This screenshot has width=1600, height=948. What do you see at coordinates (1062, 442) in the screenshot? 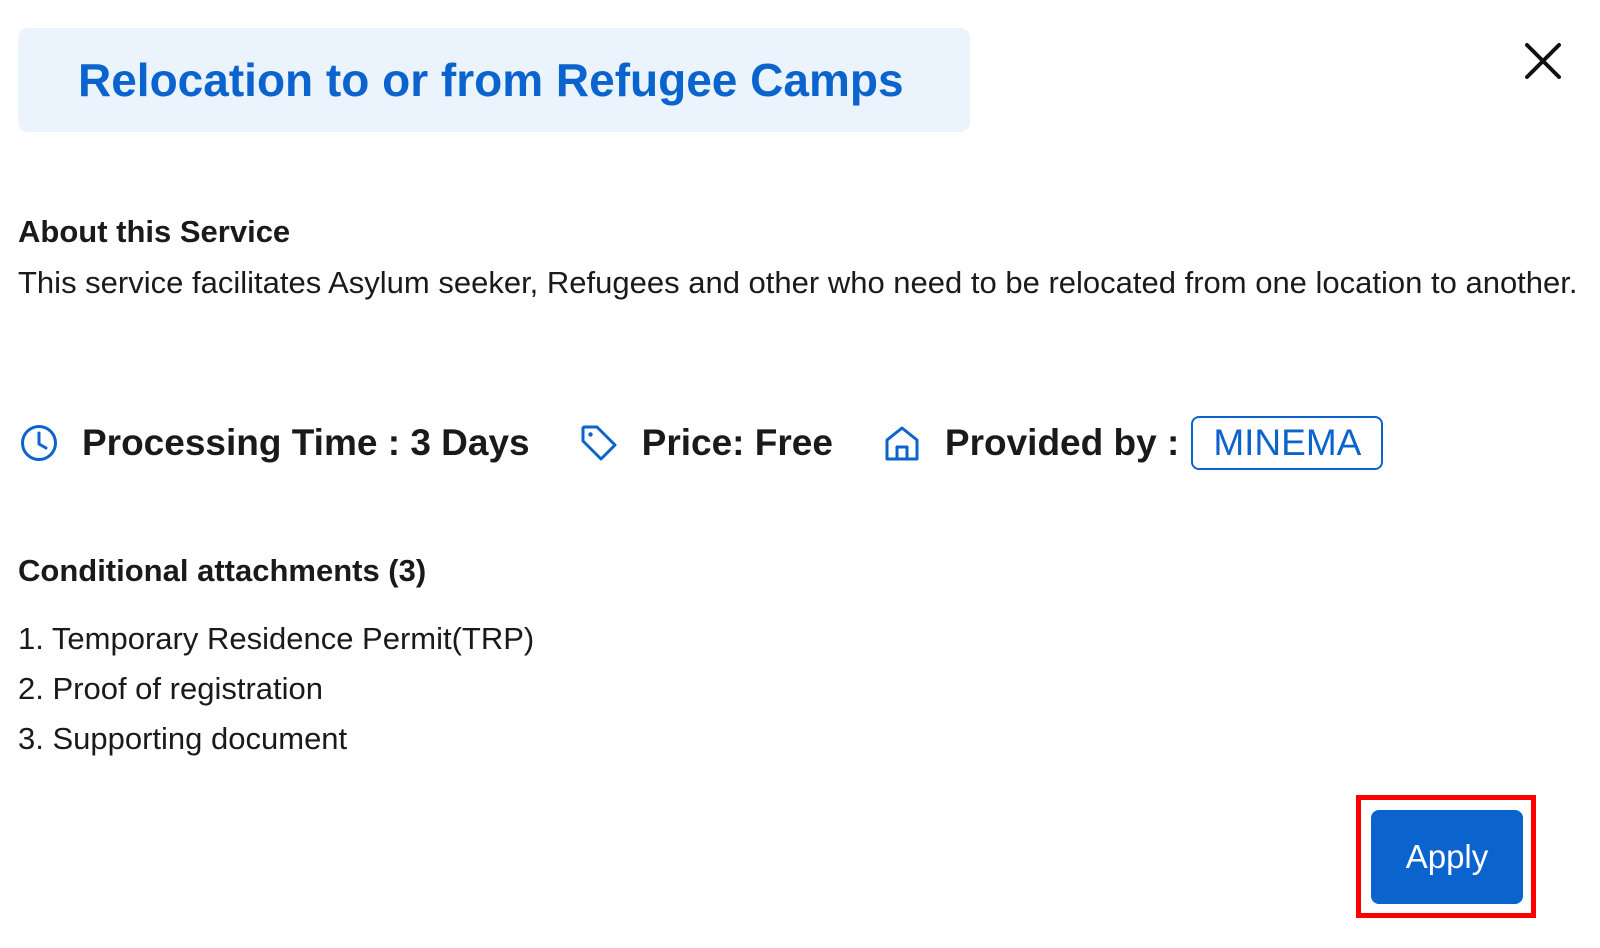
I see `provided-by-label: Provided by :` at bounding box center [1062, 442].